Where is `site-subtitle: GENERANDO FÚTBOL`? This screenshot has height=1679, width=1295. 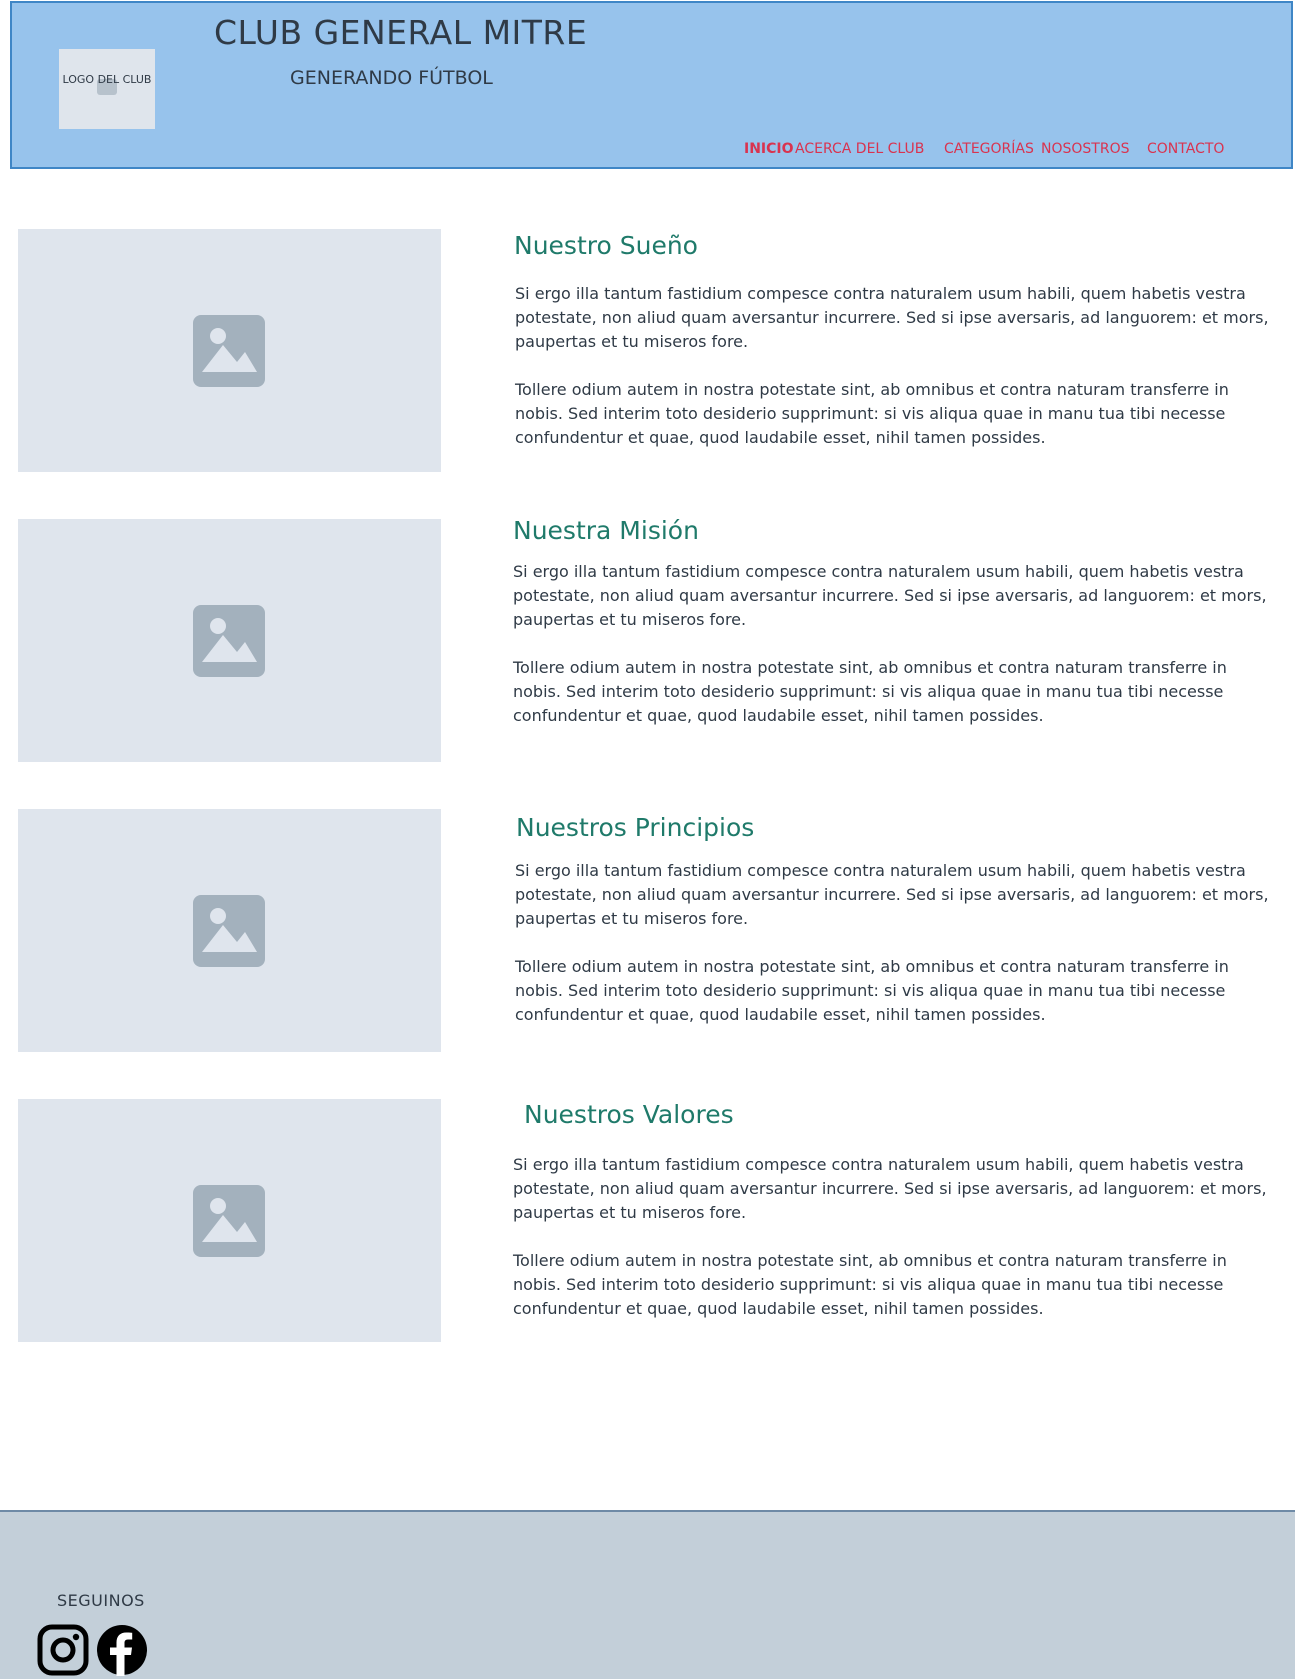
site-subtitle: GENERANDO FÚTBOL is located at coordinates (391, 78).